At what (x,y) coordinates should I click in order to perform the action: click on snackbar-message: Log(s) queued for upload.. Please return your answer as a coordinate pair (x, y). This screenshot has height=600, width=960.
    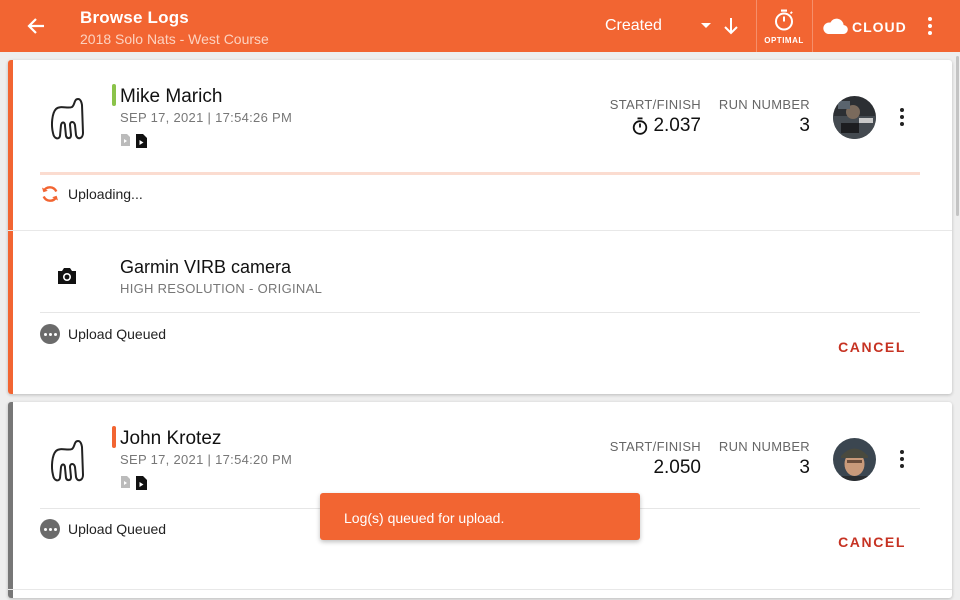
    Looking at the image, I should click on (424, 518).